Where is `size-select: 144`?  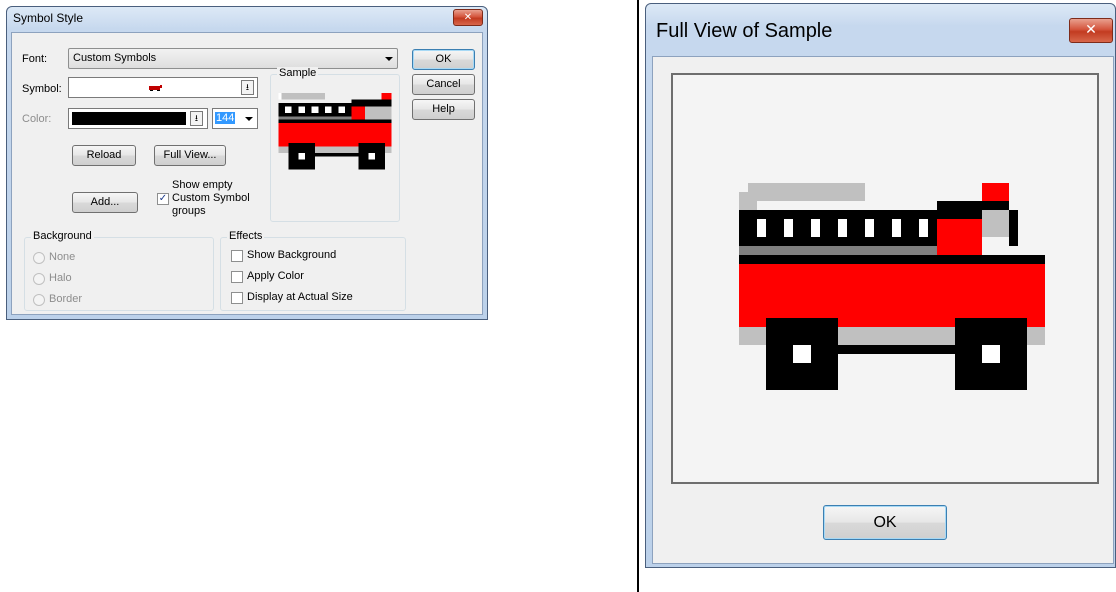
size-select: 144 is located at coordinates (235, 118).